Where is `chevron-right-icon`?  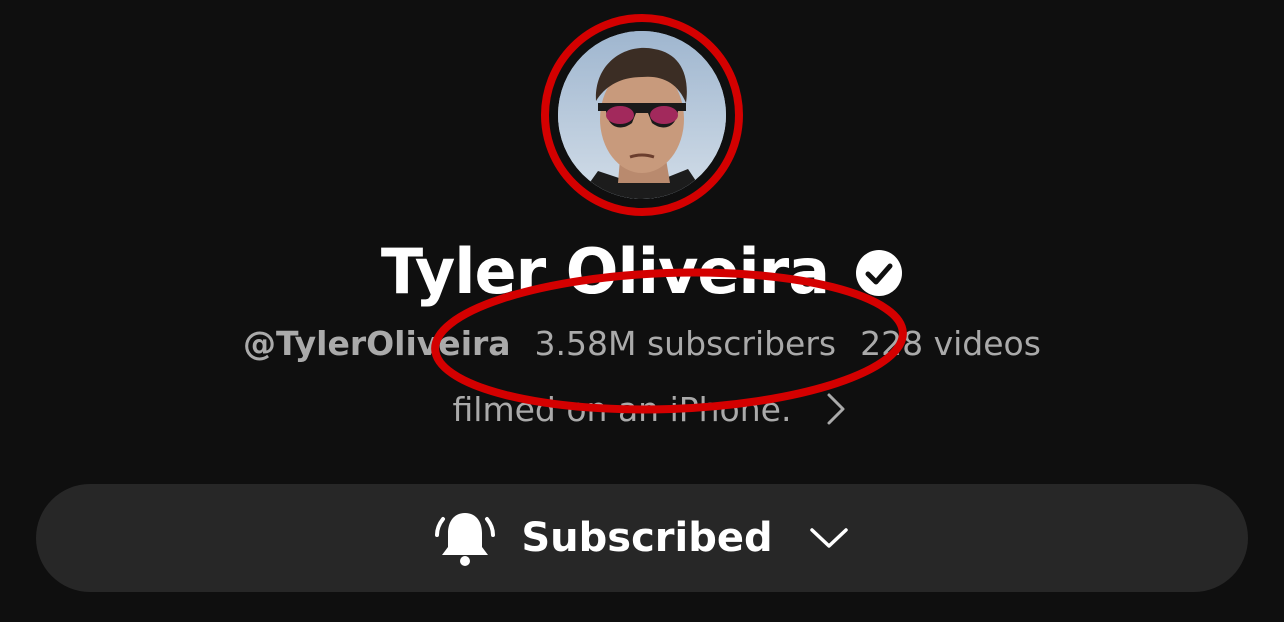 chevron-right-icon is located at coordinates (836, 409).